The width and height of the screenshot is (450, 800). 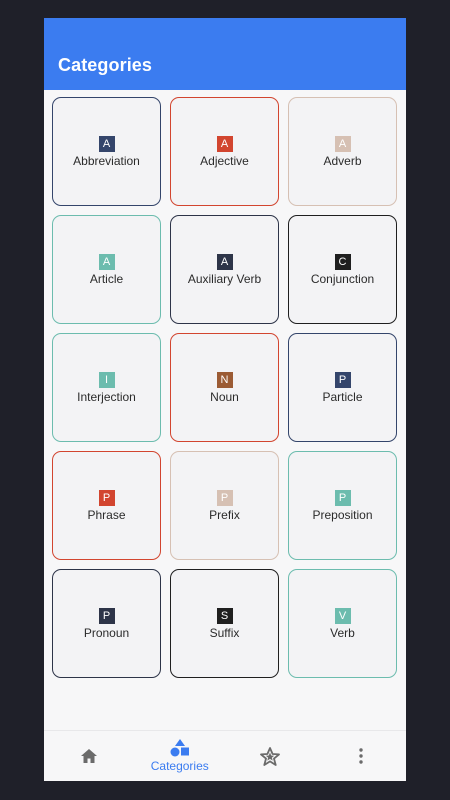 I want to click on category-card: I Interjection, so click(x=106, y=387).